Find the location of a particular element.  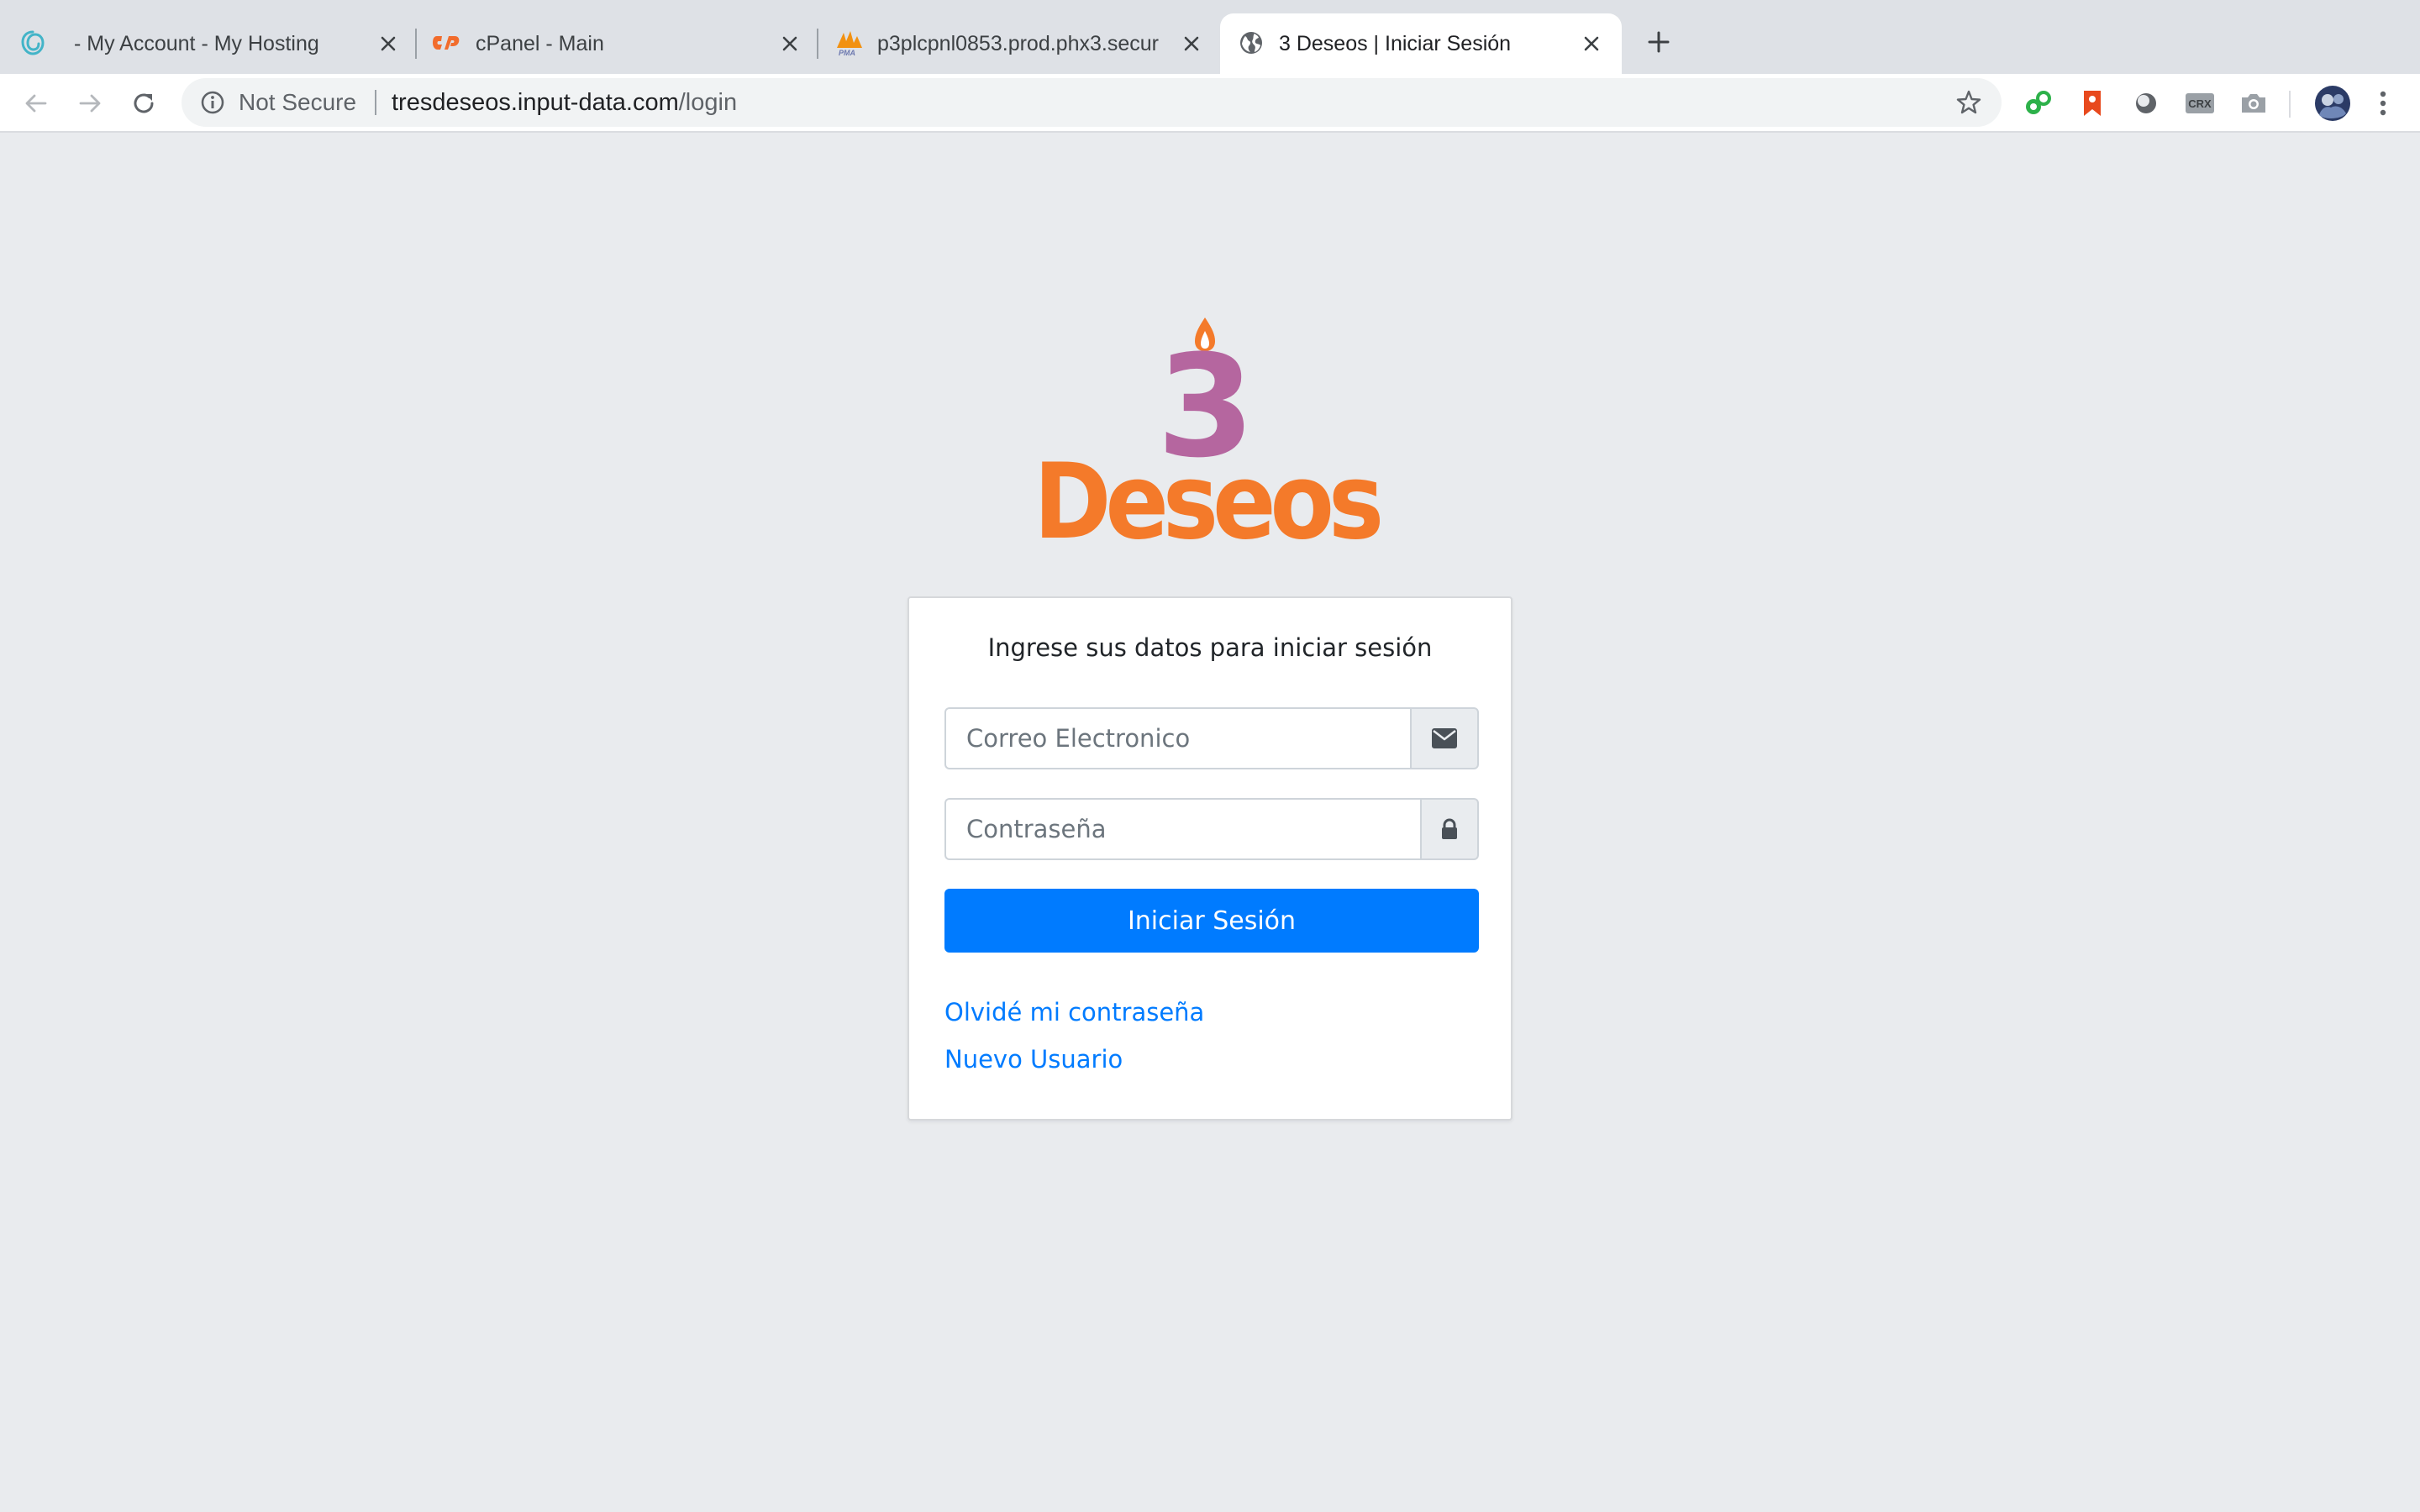

url-text: tresdeseos.input-data.com/login is located at coordinates (564, 102).